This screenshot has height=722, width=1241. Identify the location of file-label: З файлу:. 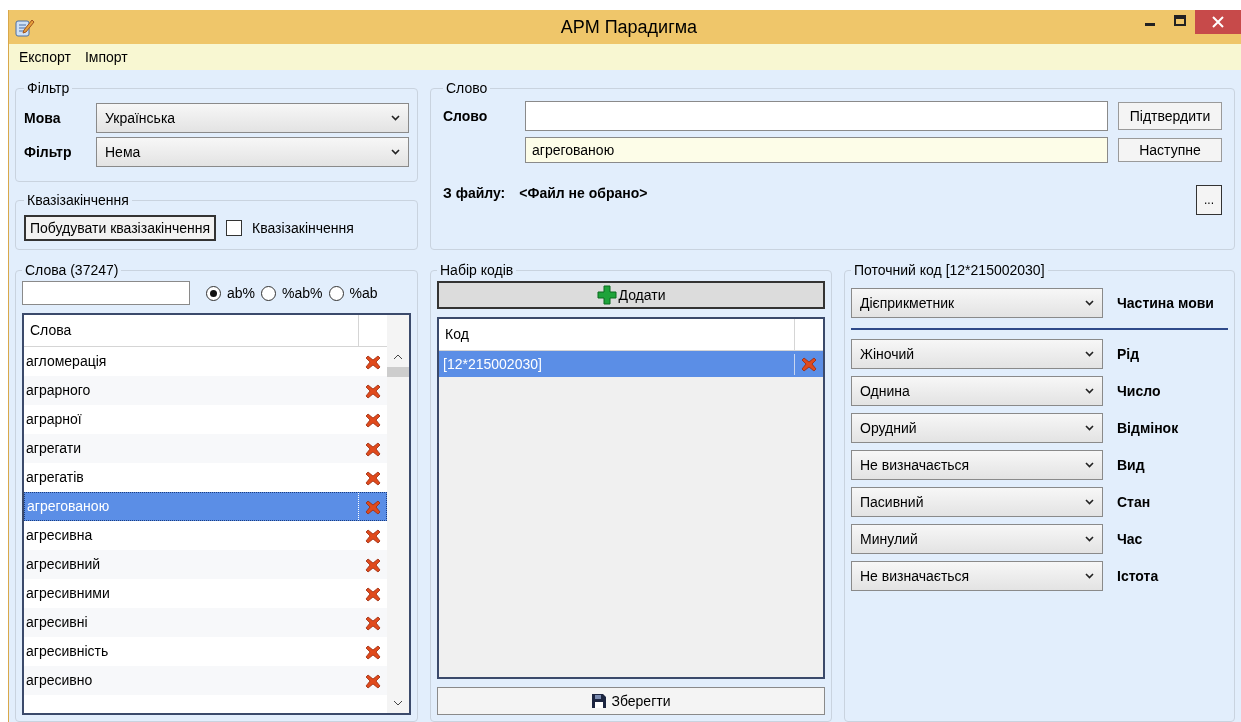
(474, 193).